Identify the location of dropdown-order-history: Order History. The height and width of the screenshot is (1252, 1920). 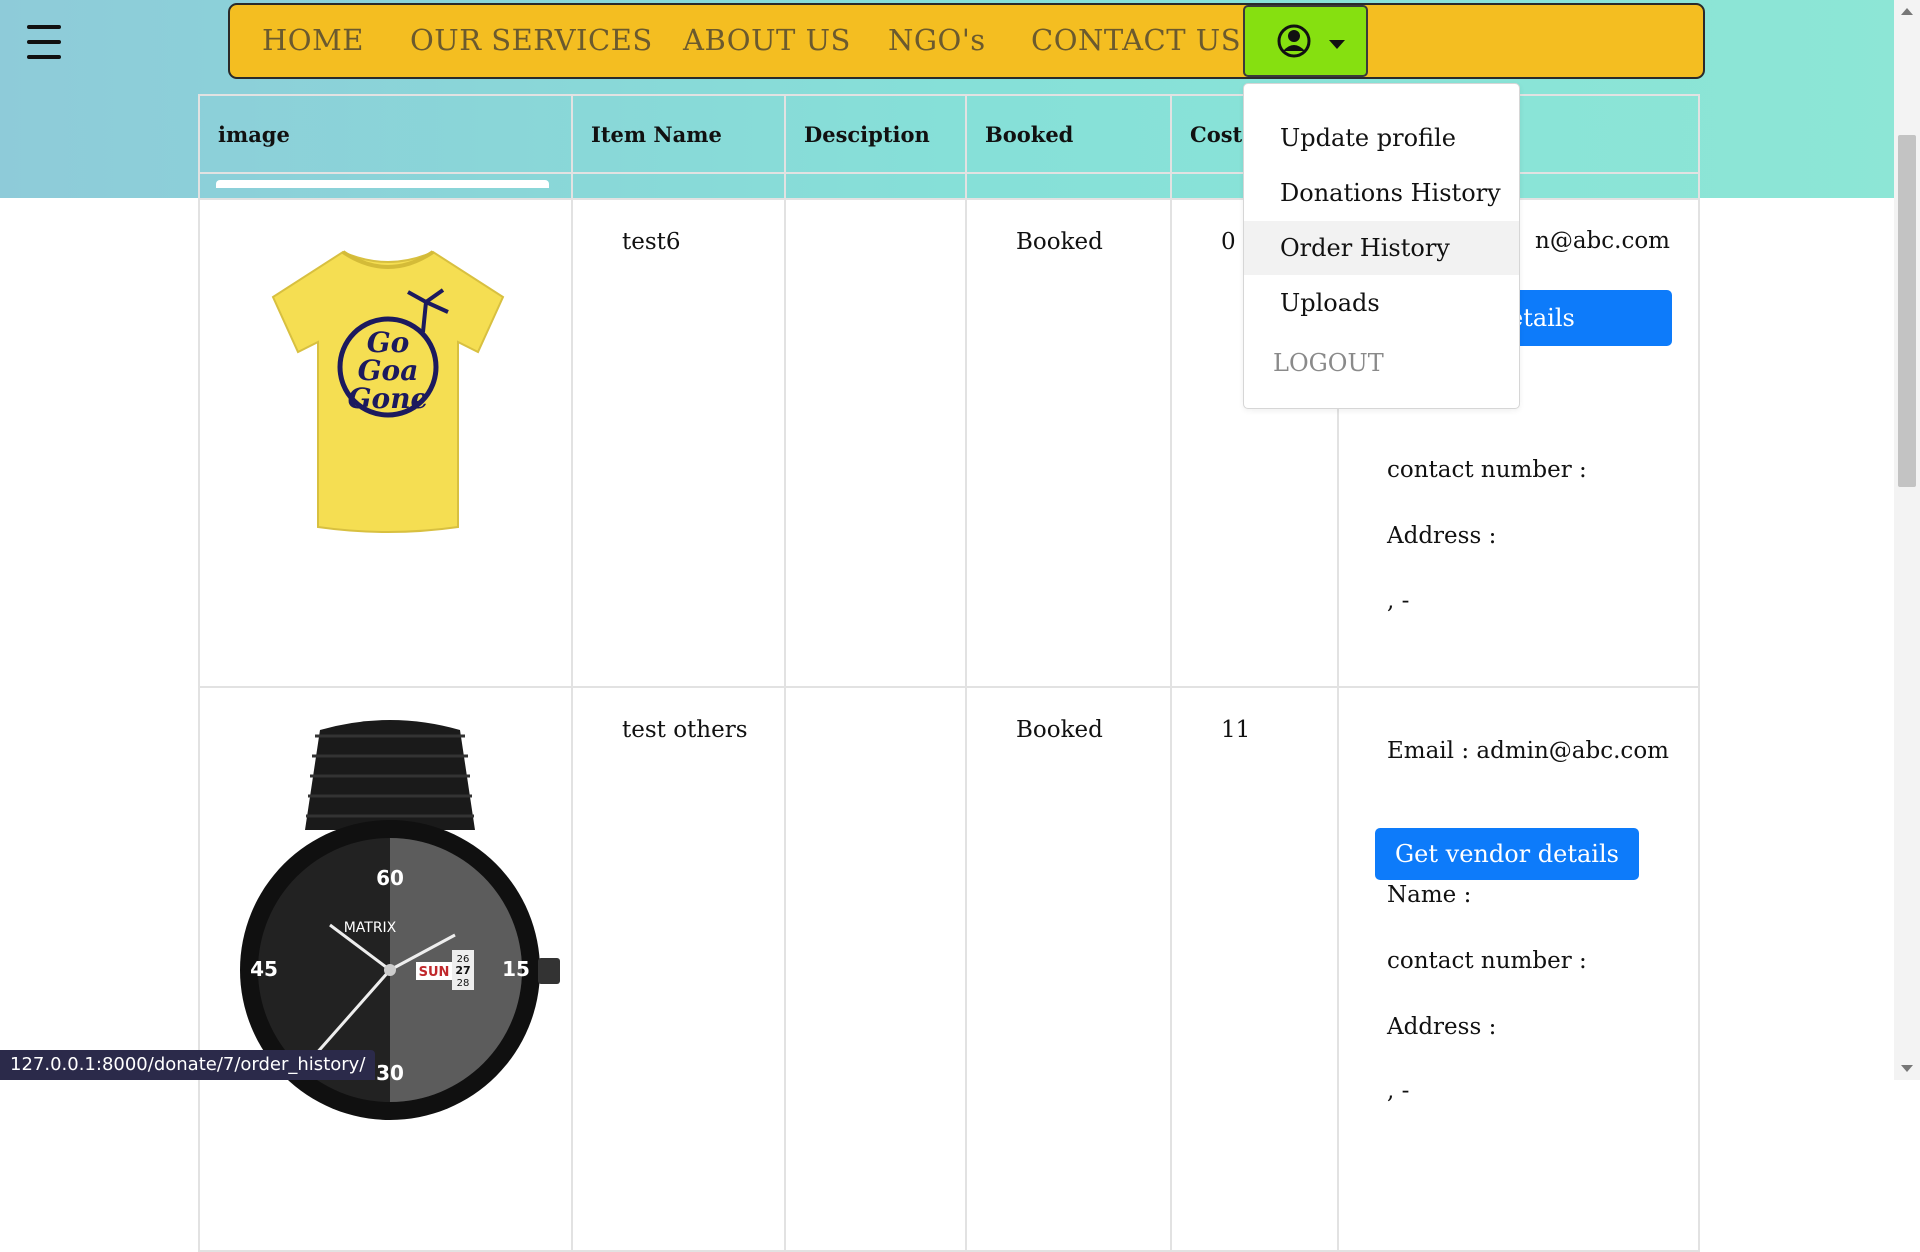
(1381, 248).